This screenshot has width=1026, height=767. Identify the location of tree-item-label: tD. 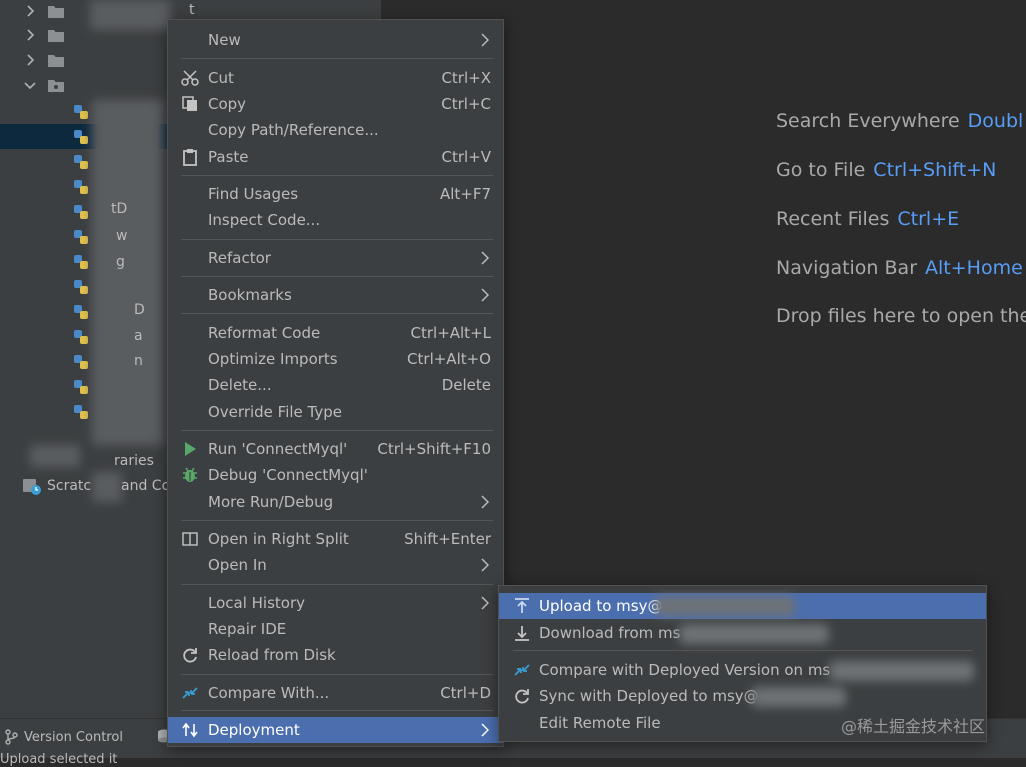
(119, 209).